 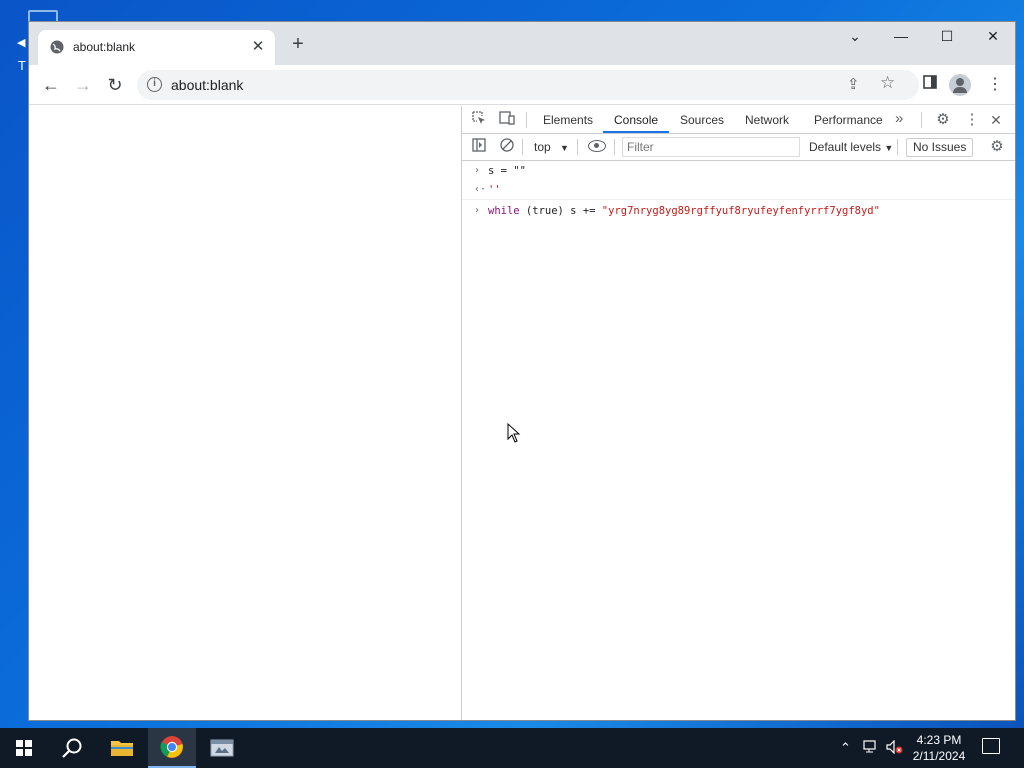 I want to click on console-toolbar: top ▼ Default levels ▼ No Issues ⚙, so click(x=738, y=147).